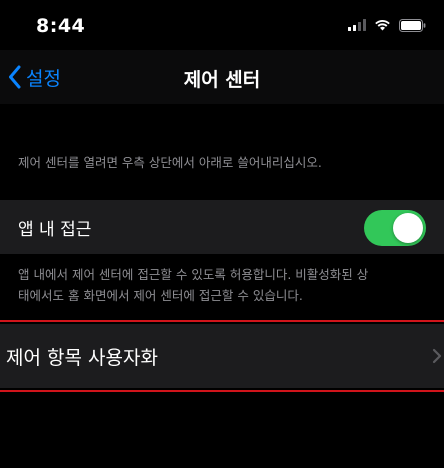 This screenshot has width=444, height=468. I want to click on chevron-right-icon, so click(437, 356).